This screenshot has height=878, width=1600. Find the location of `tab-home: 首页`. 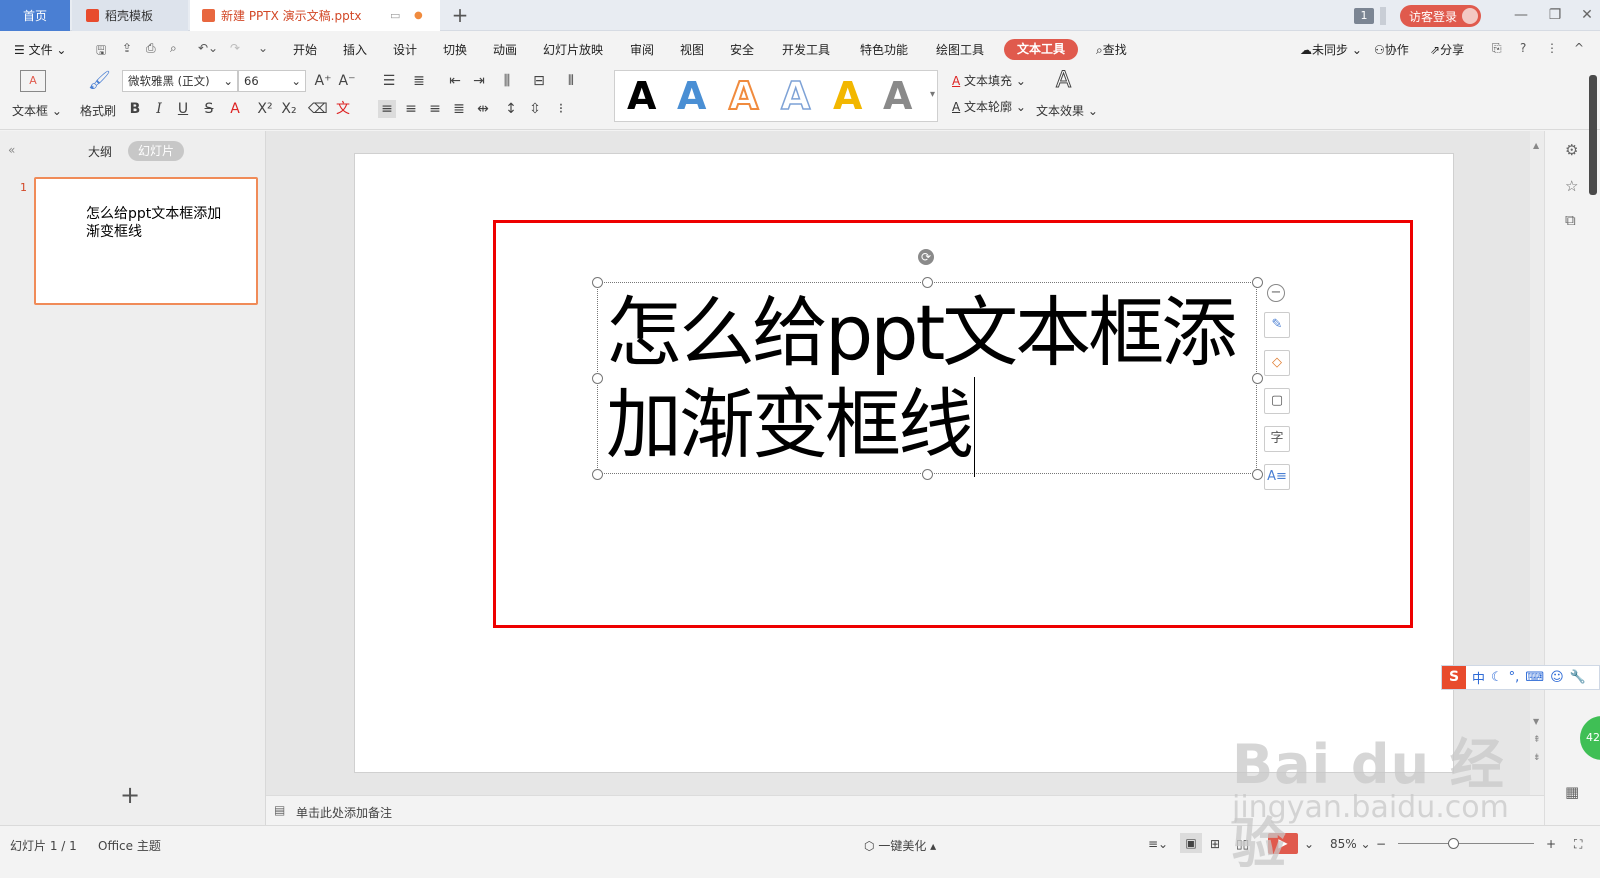

tab-home: 首页 is located at coordinates (35, 15).